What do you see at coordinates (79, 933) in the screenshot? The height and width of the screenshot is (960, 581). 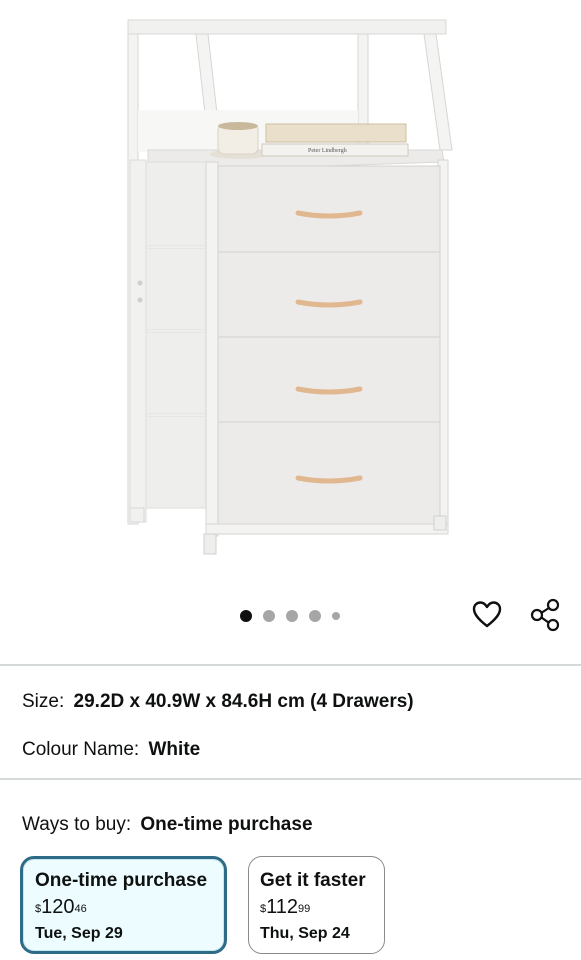 I see `option-delivery-date: Tue, Sep 29` at bounding box center [79, 933].